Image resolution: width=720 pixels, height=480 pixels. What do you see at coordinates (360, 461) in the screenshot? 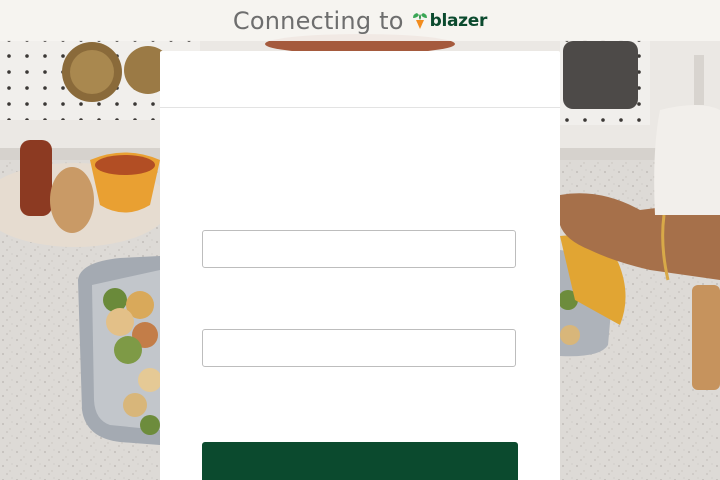
I see `submit-button` at bounding box center [360, 461].